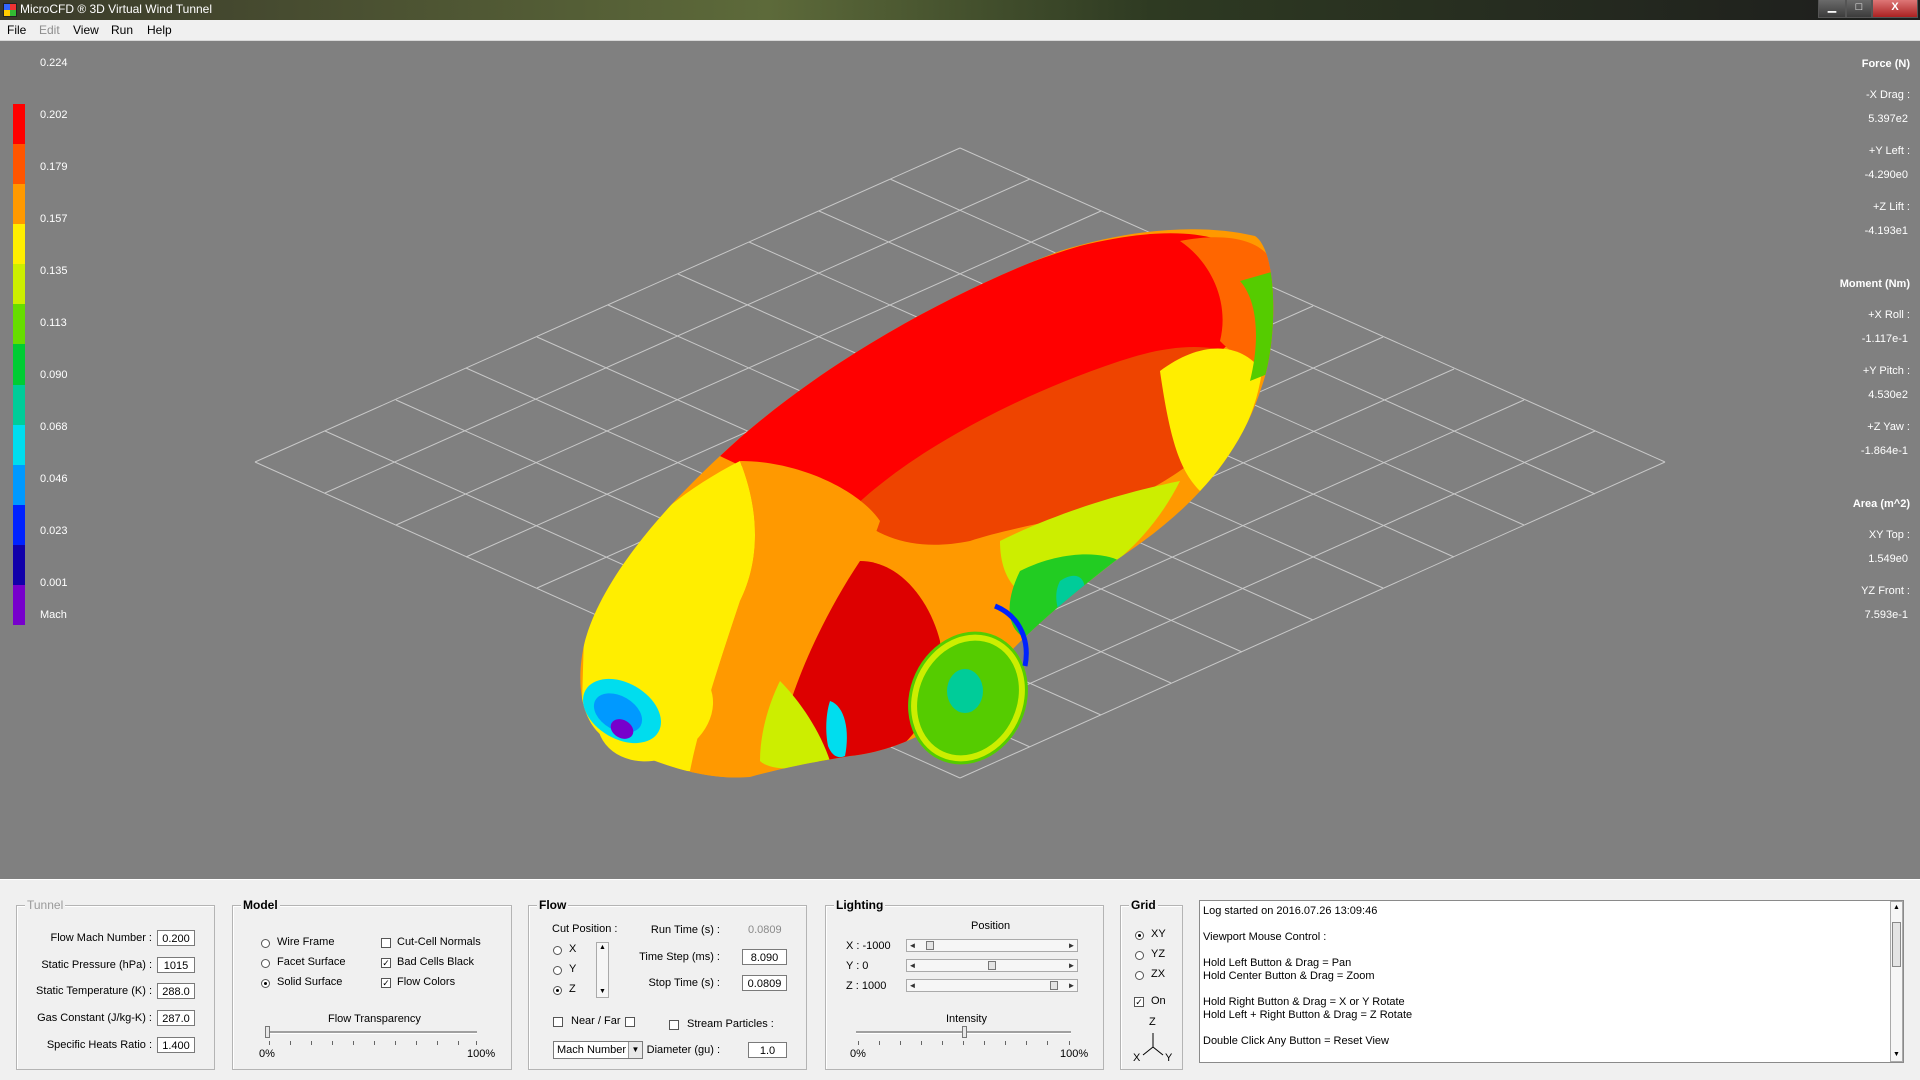 Image resolution: width=1920 pixels, height=1080 pixels. What do you see at coordinates (54, 219) in the screenshot?
I see `legend-value: 0.157` at bounding box center [54, 219].